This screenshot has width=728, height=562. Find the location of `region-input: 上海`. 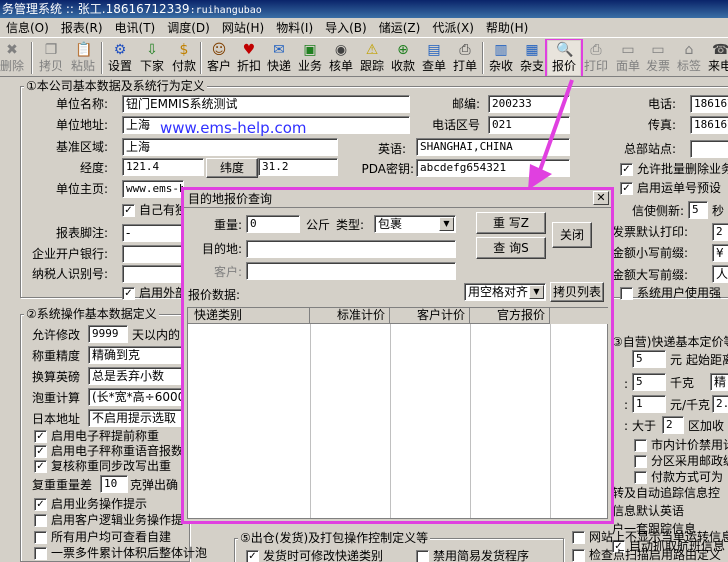

region-input: 上海 is located at coordinates (230, 147).